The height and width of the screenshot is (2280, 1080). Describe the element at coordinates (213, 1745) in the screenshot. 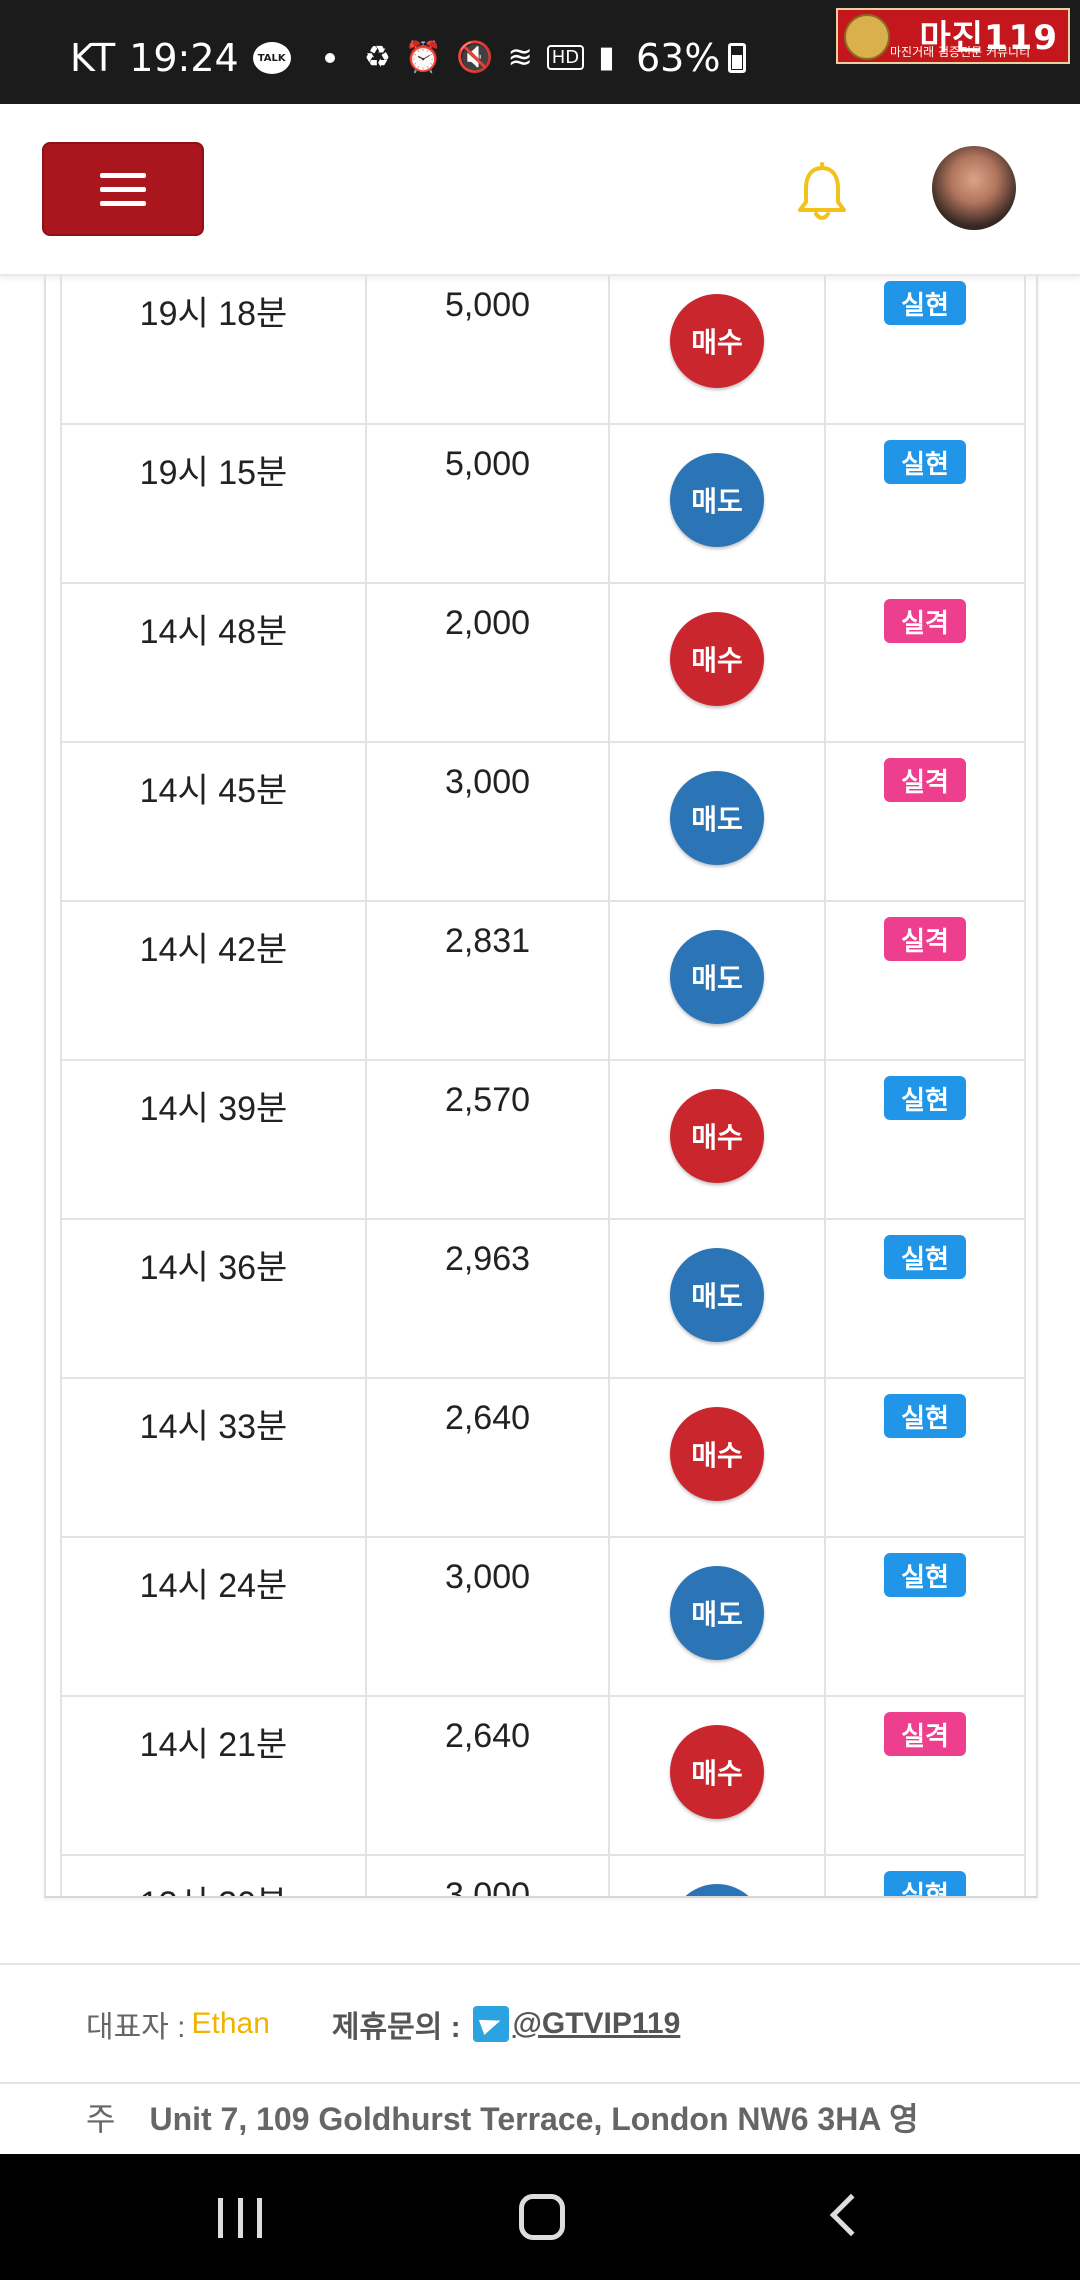

I see `time-text: 14시 21분` at that location.